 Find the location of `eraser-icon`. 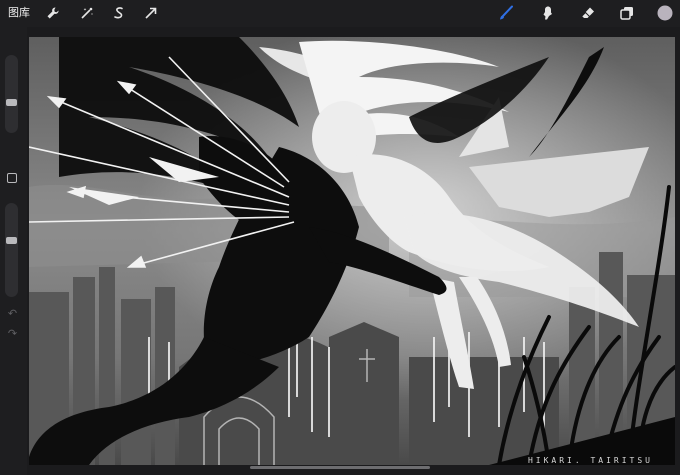

eraser-icon is located at coordinates (588, 13).